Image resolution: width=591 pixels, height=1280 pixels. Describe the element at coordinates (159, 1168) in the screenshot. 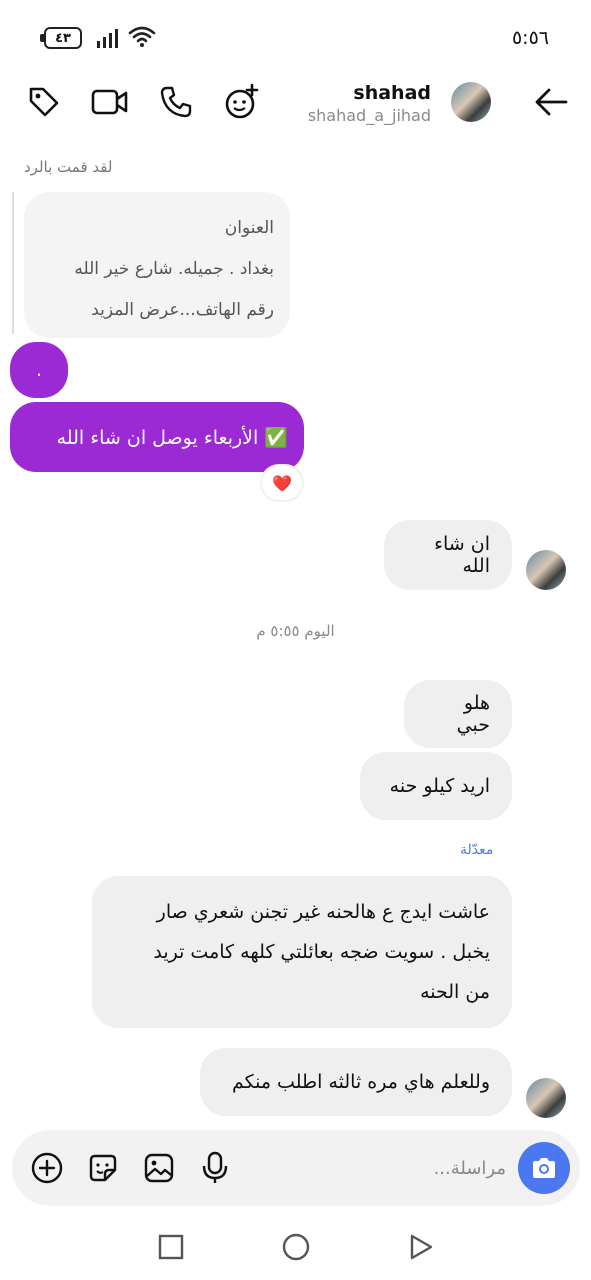

I see `gallery-icon` at that location.